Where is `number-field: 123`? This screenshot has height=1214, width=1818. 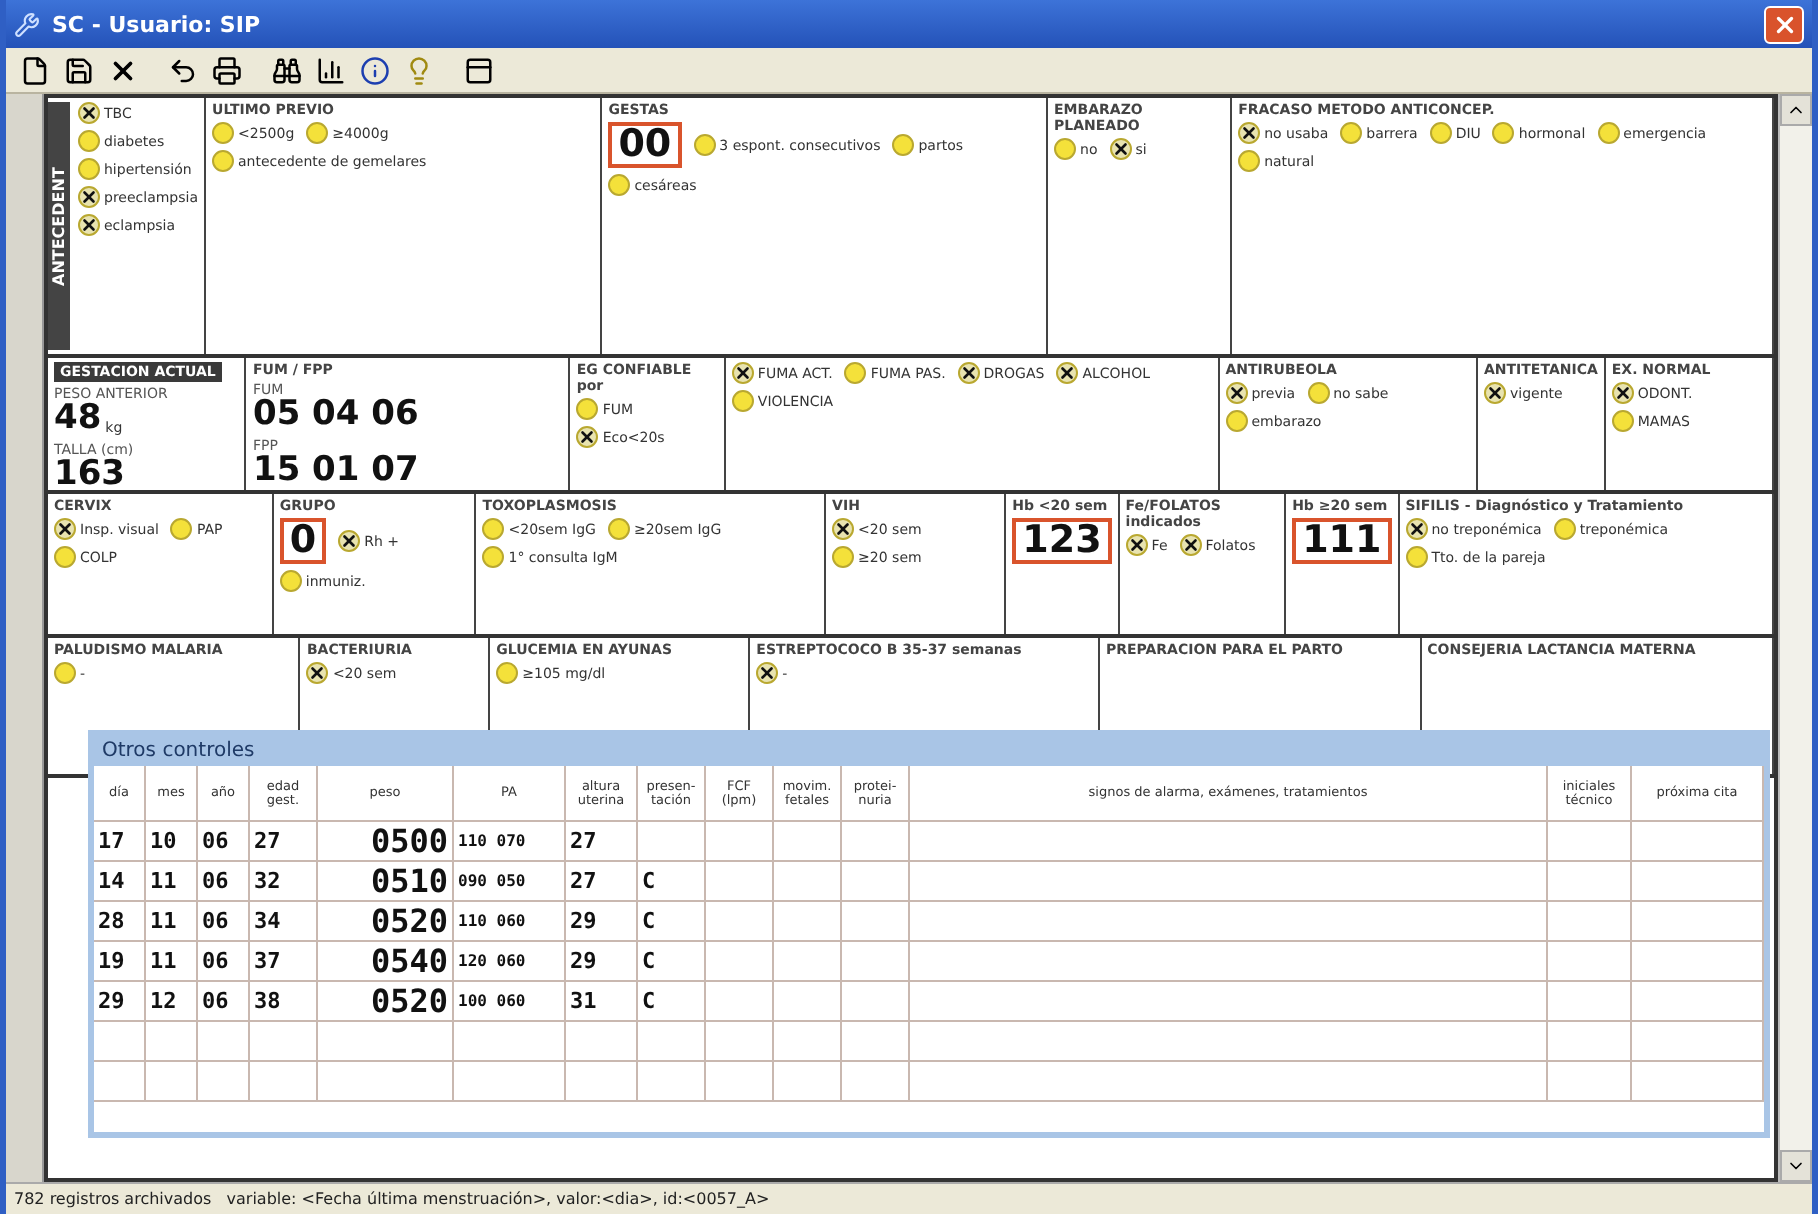 number-field: 123 is located at coordinates (1062, 541).